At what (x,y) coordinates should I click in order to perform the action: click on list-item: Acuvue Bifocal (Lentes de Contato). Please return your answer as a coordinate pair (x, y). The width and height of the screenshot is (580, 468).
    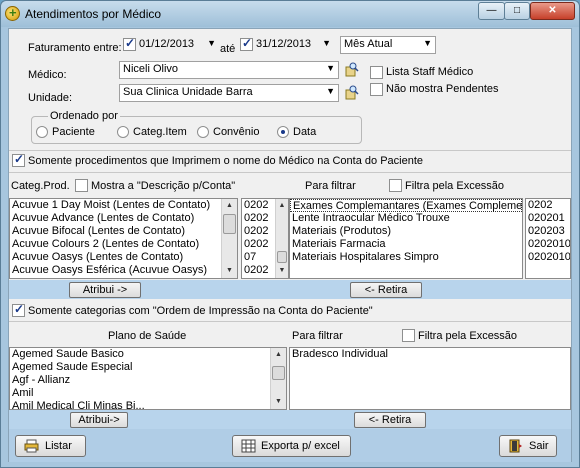
    Looking at the image, I should click on (123, 231).